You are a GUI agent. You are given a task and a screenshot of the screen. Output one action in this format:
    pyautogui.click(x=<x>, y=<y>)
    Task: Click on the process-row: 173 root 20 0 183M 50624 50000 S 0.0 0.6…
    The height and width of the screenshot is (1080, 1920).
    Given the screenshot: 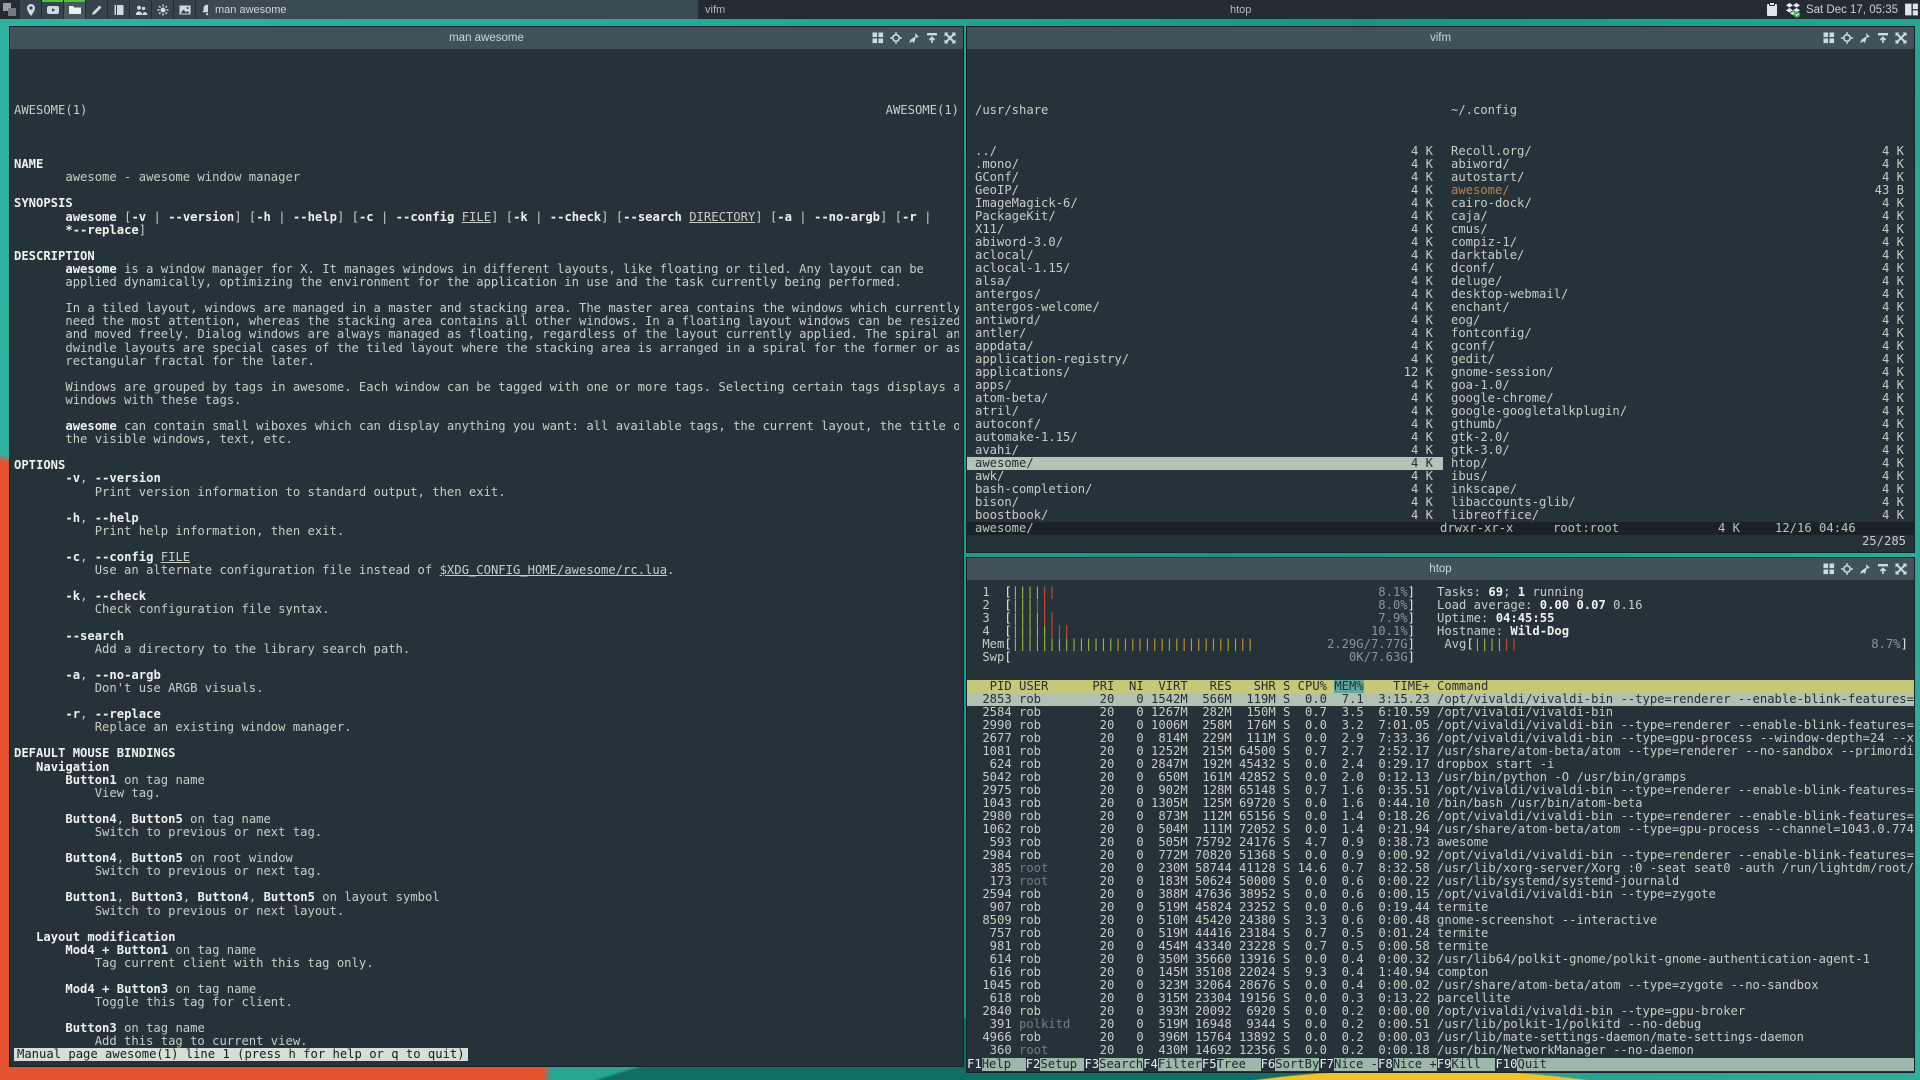 What is the action you would take?
    pyautogui.click(x=1440, y=881)
    